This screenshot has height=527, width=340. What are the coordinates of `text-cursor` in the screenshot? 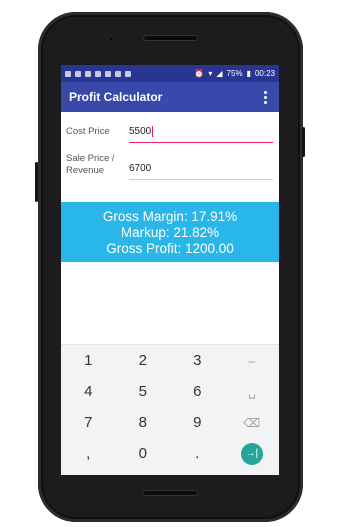 It's located at (153, 131).